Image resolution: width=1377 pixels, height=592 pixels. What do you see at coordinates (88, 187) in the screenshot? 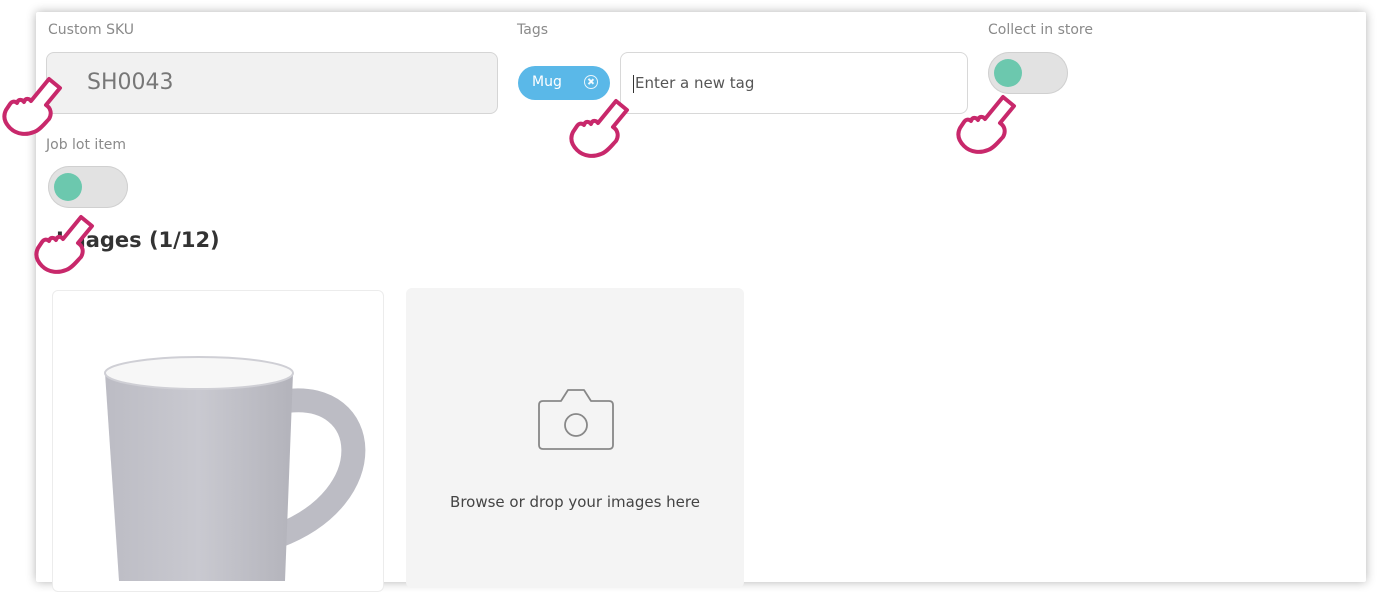
I see `job-lot-item-toggle` at bounding box center [88, 187].